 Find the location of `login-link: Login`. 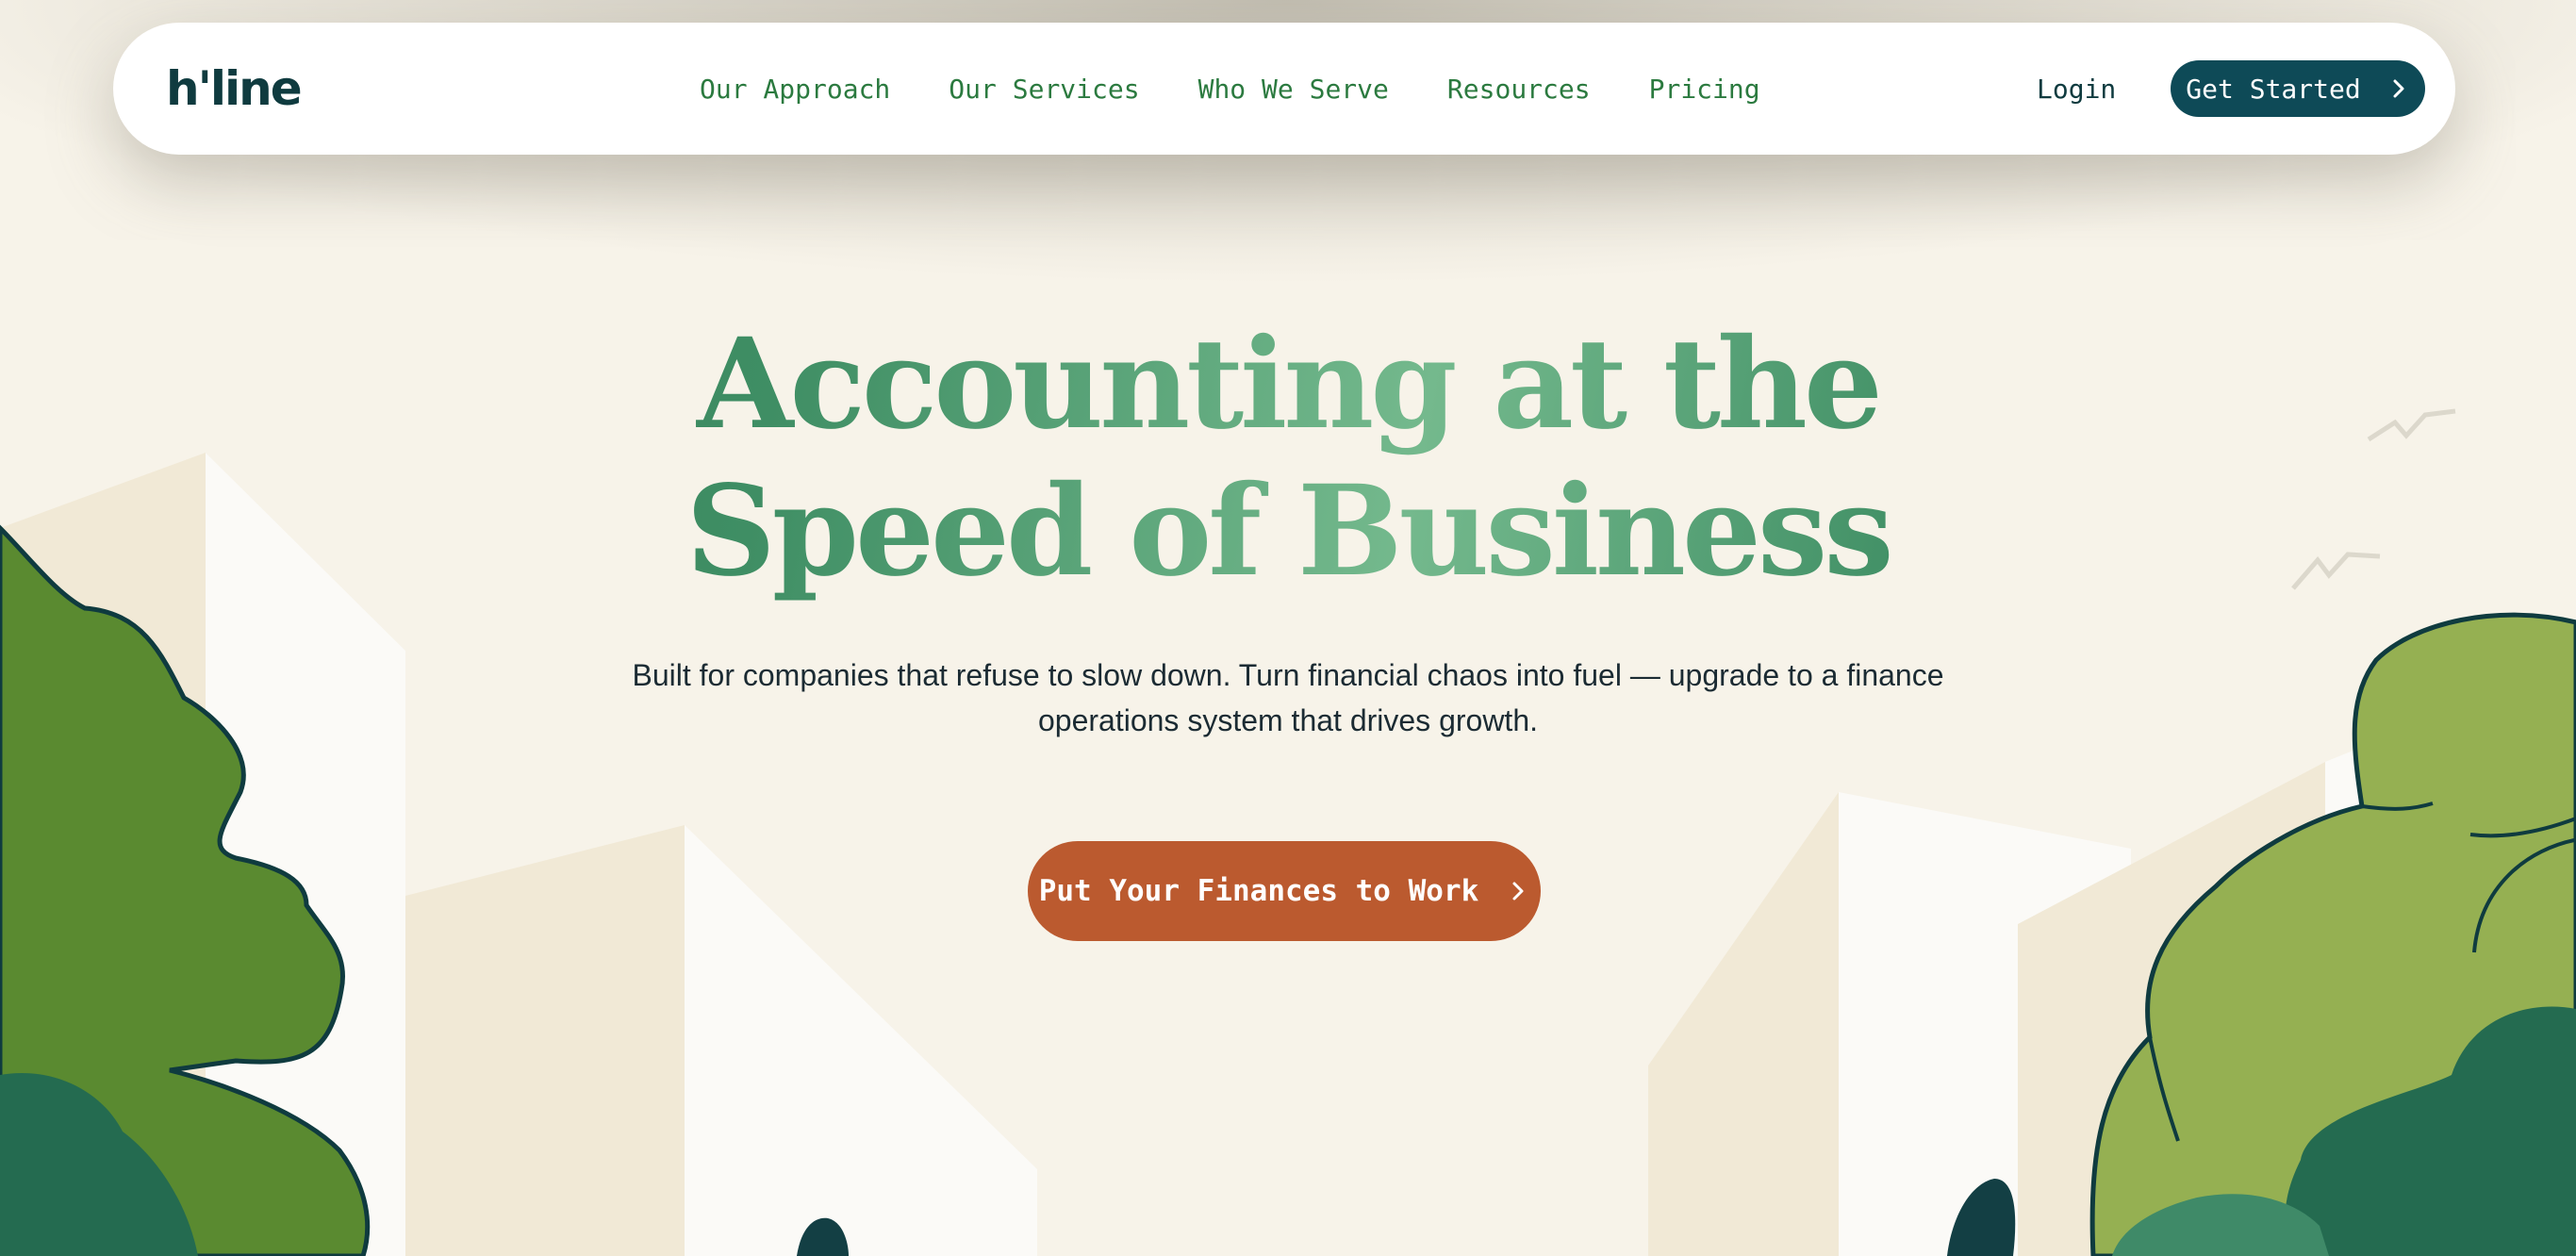

login-link: Login is located at coordinates (2076, 89).